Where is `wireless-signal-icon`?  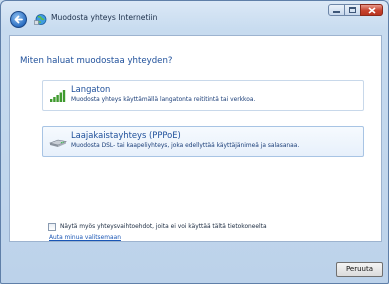
wireless-signal-icon is located at coordinates (58, 96).